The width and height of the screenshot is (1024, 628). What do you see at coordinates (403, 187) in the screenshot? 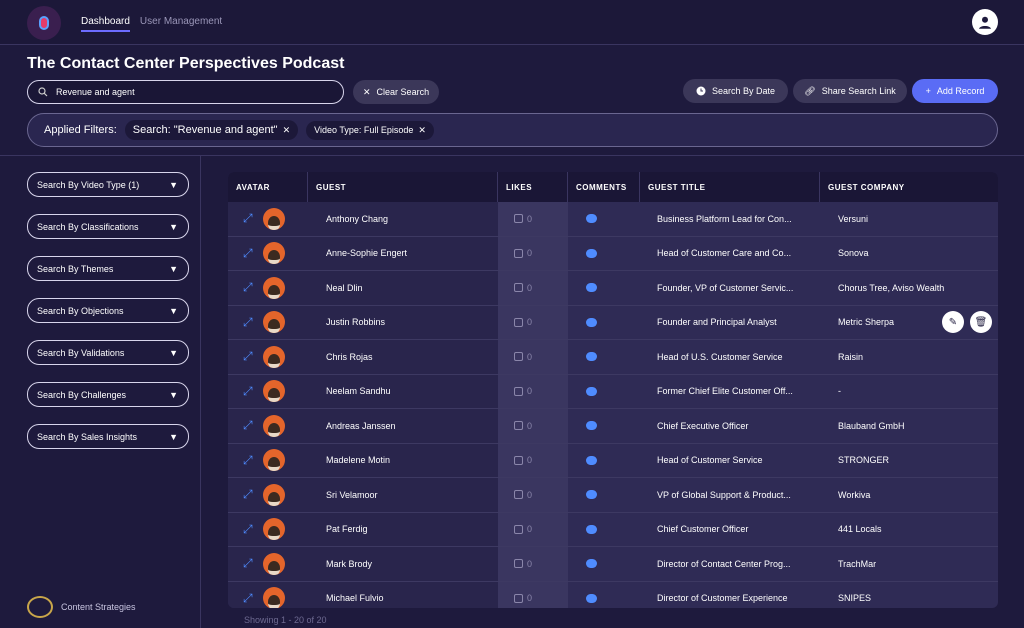
I see `column-header-guest: GUEST` at bounding box center [403, 187].